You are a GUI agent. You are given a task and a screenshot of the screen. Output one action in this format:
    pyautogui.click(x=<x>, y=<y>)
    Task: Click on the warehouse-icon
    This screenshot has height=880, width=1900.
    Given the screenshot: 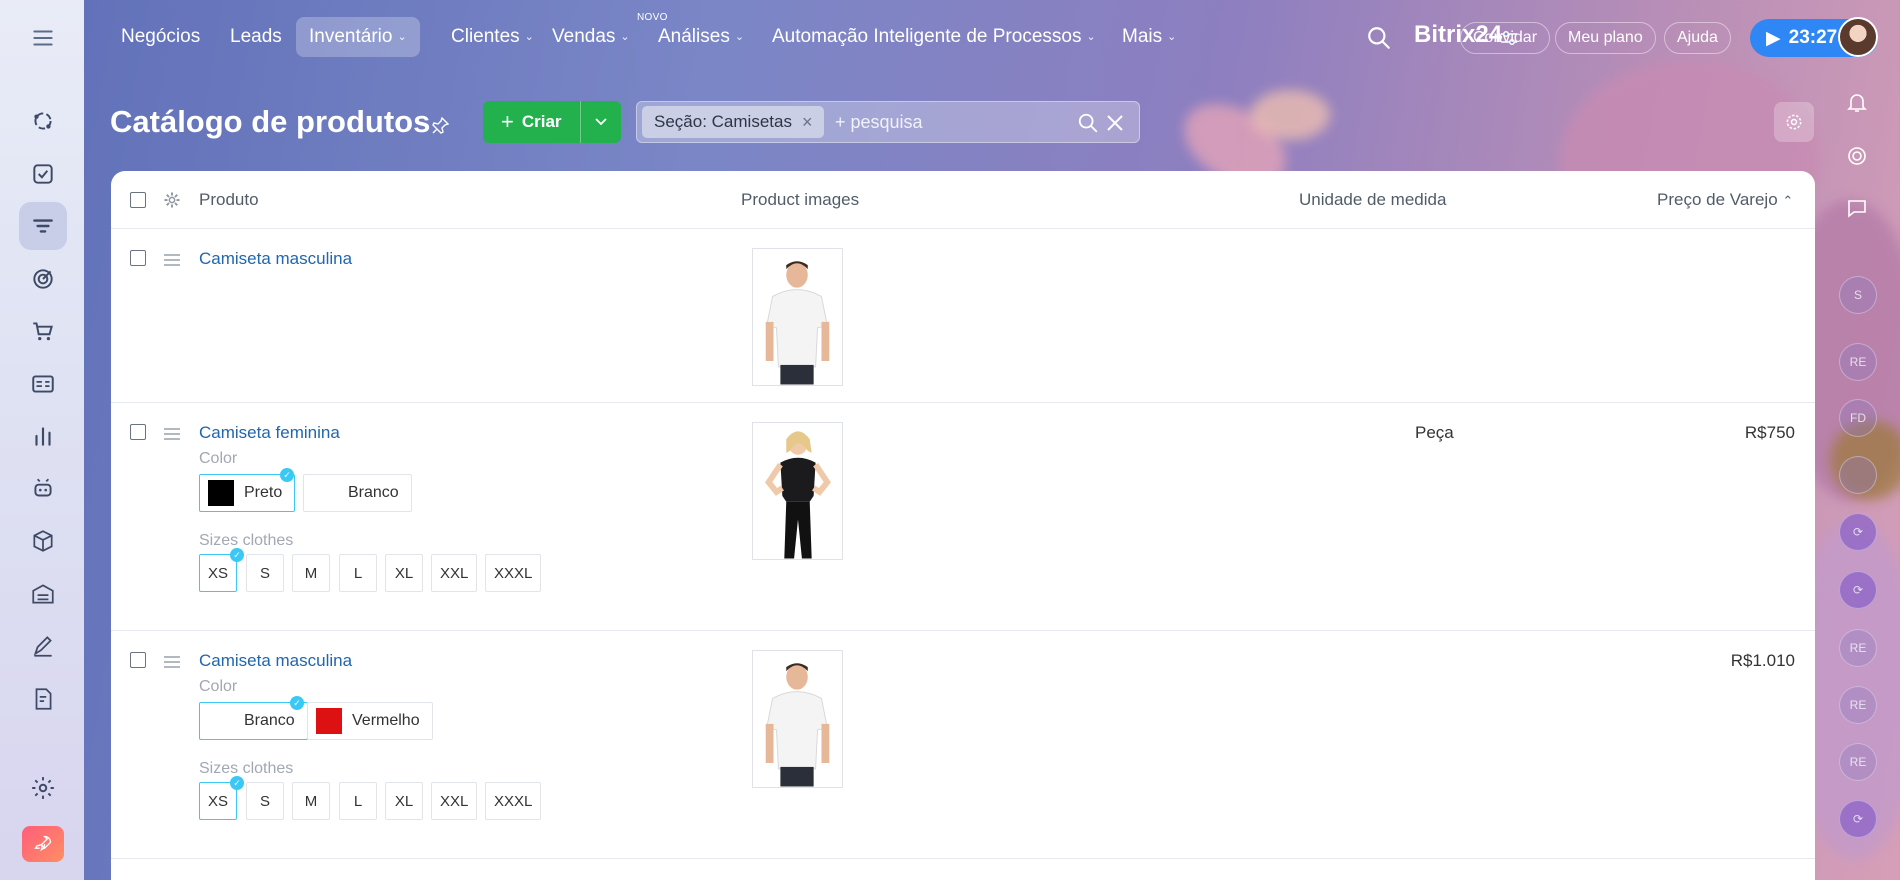 What is the action you would take?
    pyautogui.click(x=43, y=594)
    